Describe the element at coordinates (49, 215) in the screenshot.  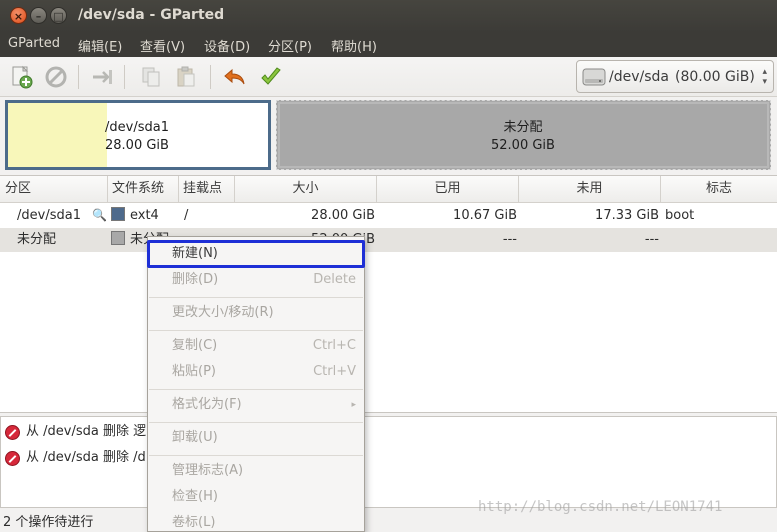
I see `cell-partition: /dev/sda1` at that location.